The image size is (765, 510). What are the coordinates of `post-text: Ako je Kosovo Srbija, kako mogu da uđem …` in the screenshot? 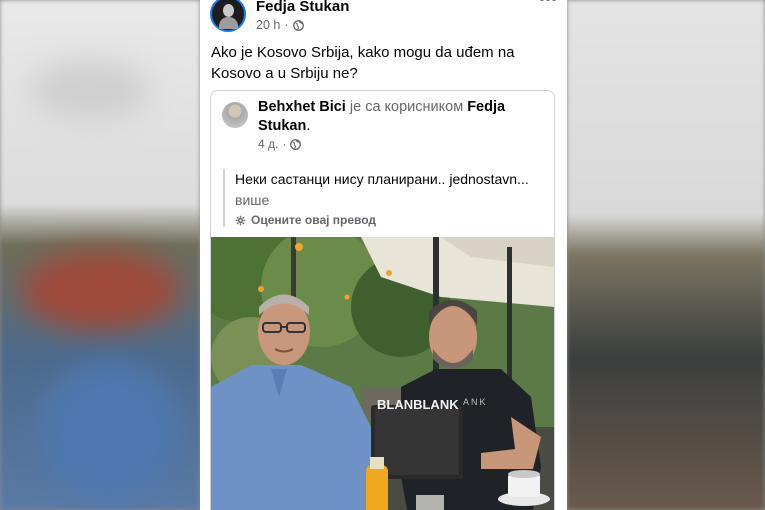 It's located at (363, 63).